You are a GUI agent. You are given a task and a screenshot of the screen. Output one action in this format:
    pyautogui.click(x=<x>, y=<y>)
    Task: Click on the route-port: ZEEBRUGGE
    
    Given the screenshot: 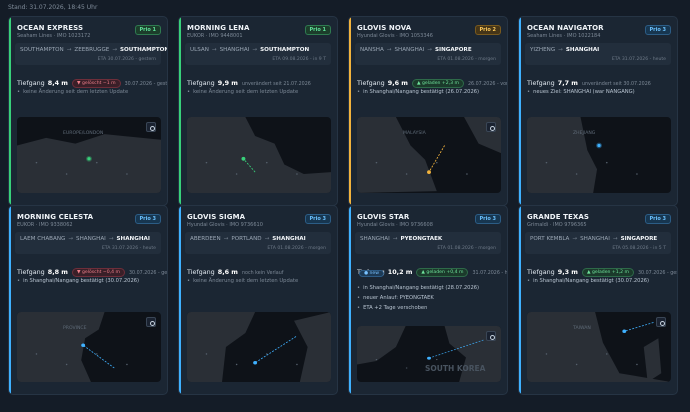 What is the action you would take?
    pyautogui.click(x=92, y=50)
    